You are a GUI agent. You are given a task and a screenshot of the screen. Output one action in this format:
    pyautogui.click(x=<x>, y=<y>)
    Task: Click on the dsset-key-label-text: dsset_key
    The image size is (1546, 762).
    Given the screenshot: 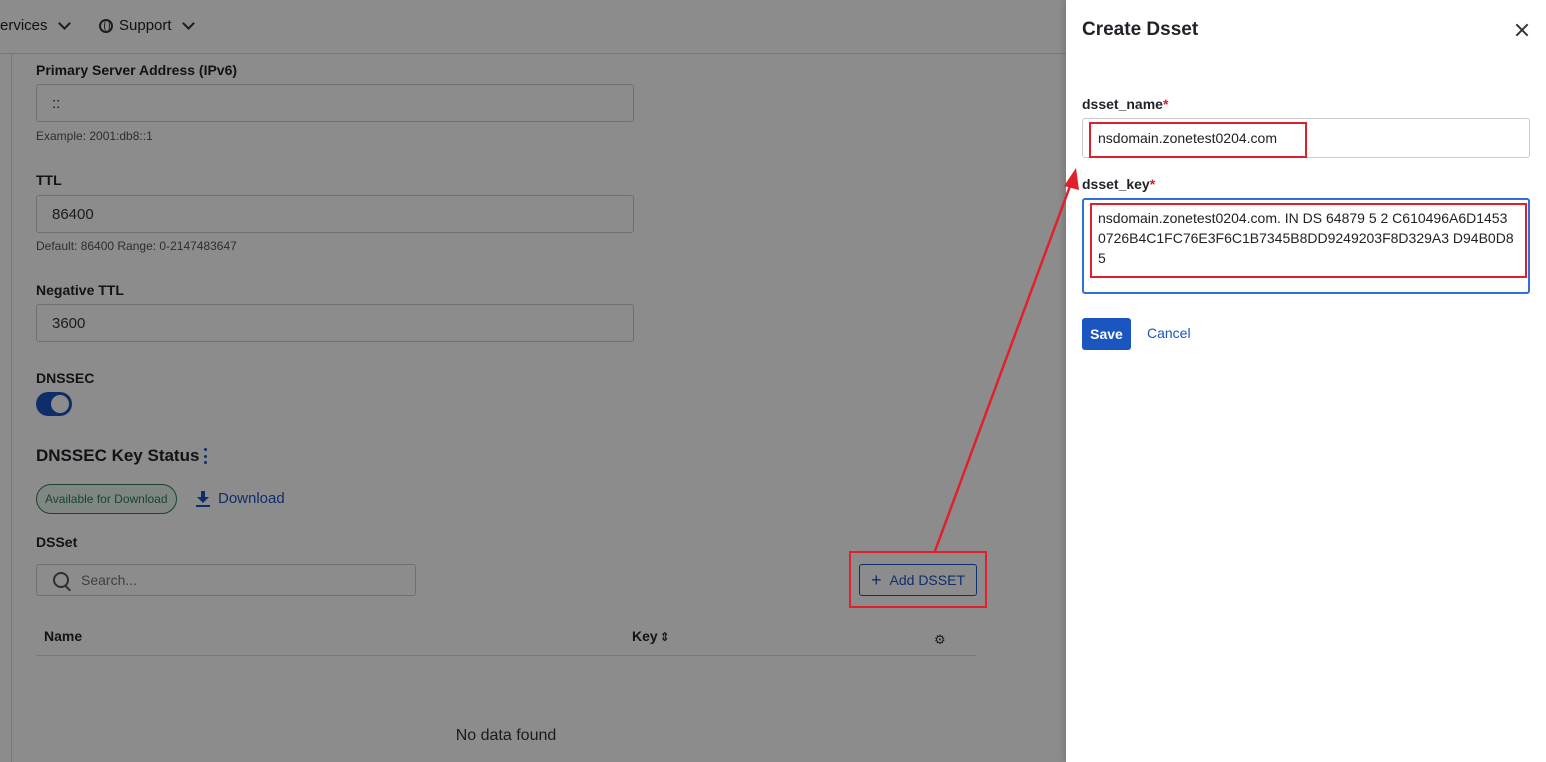 What is the action you would take?
    pyautogui.click(x=1116, y=184)
    